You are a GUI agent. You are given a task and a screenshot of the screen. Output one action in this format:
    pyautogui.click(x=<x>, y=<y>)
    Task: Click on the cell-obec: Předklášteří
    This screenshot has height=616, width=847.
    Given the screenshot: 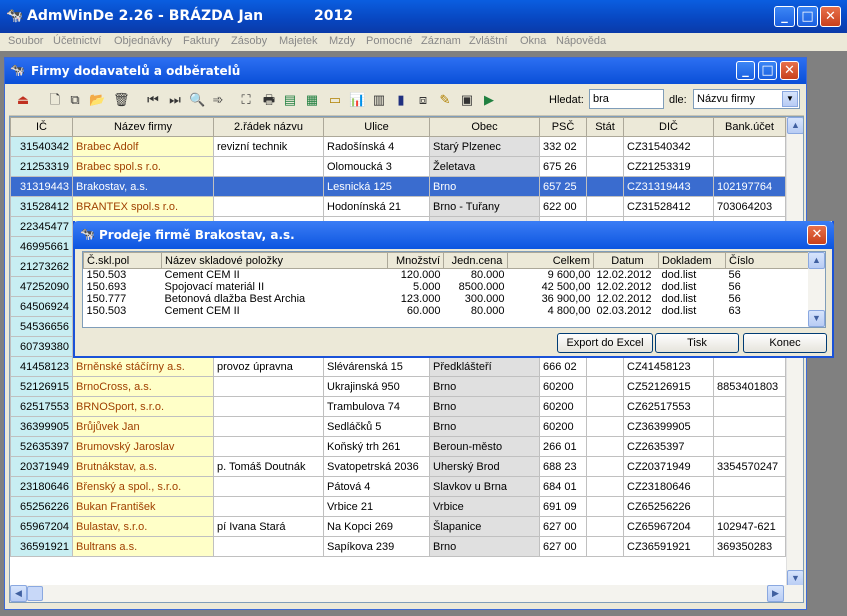 What is the action you would take?
    pyautogui.click(x=484, y=366)
    